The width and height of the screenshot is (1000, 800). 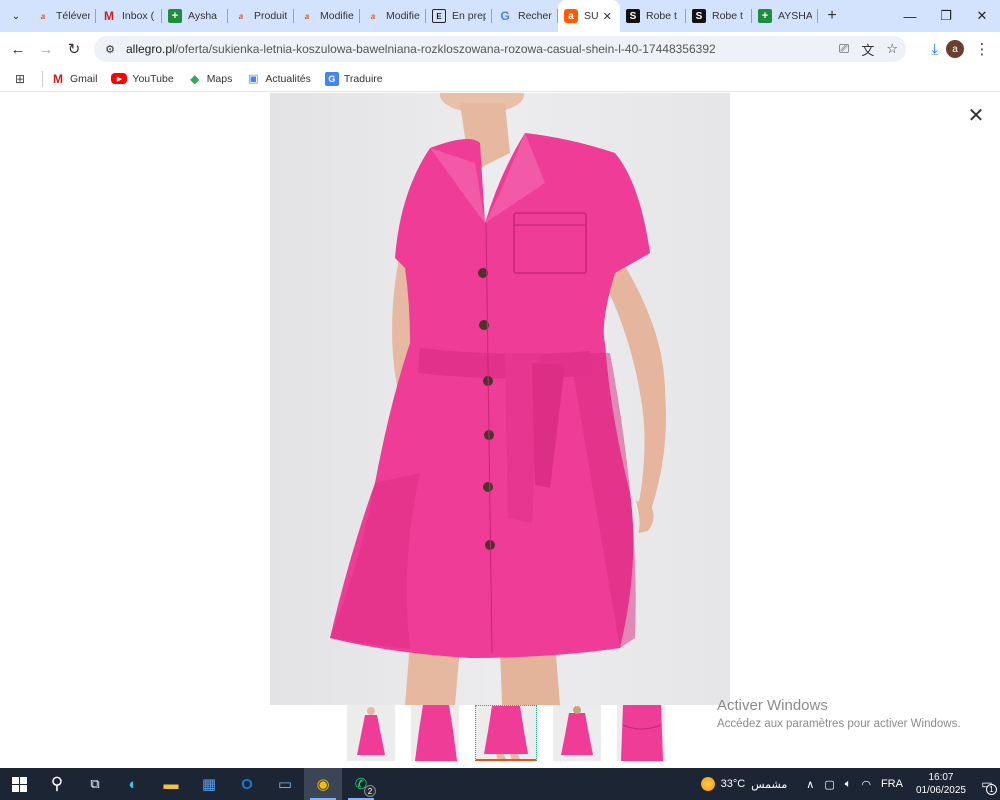 What do you see at coordinates (982, 49) in the screenshot?
I see `menu-kebab-icon: ⋮` at bounding box center [982, 49].